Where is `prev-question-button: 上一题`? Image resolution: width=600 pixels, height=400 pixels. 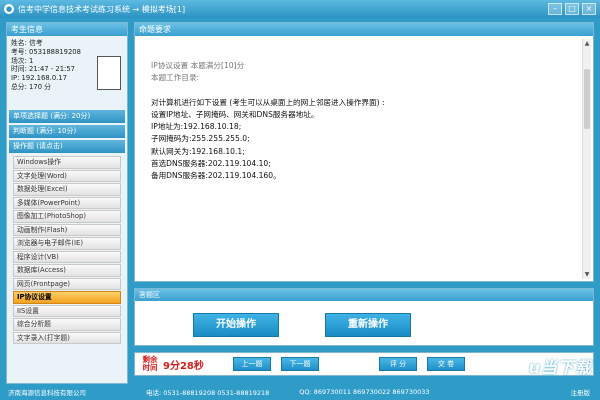 prev-question-button: 上一题 is located at coordinates (252, 364).